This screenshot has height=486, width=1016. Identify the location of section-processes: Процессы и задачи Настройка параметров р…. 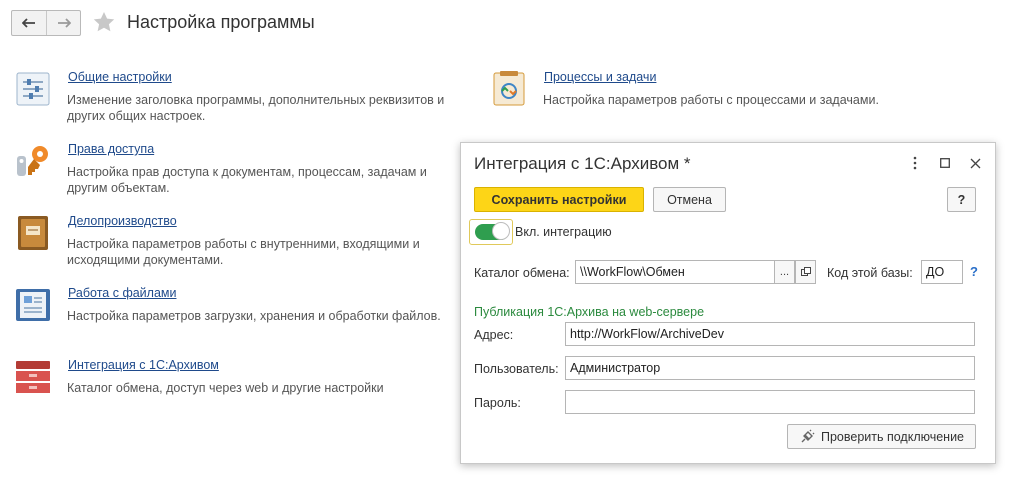
(701, 90).